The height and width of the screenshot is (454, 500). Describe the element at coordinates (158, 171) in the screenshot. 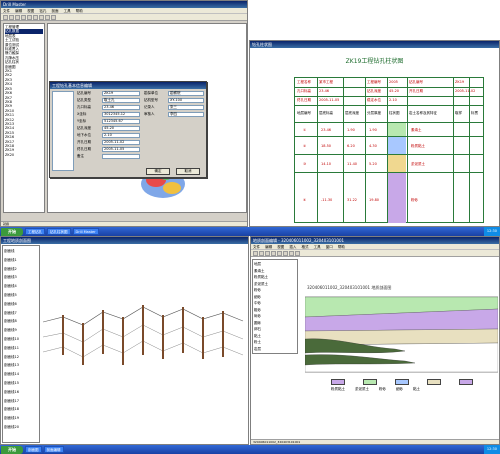

I see `ok-button: 确定` at that location.